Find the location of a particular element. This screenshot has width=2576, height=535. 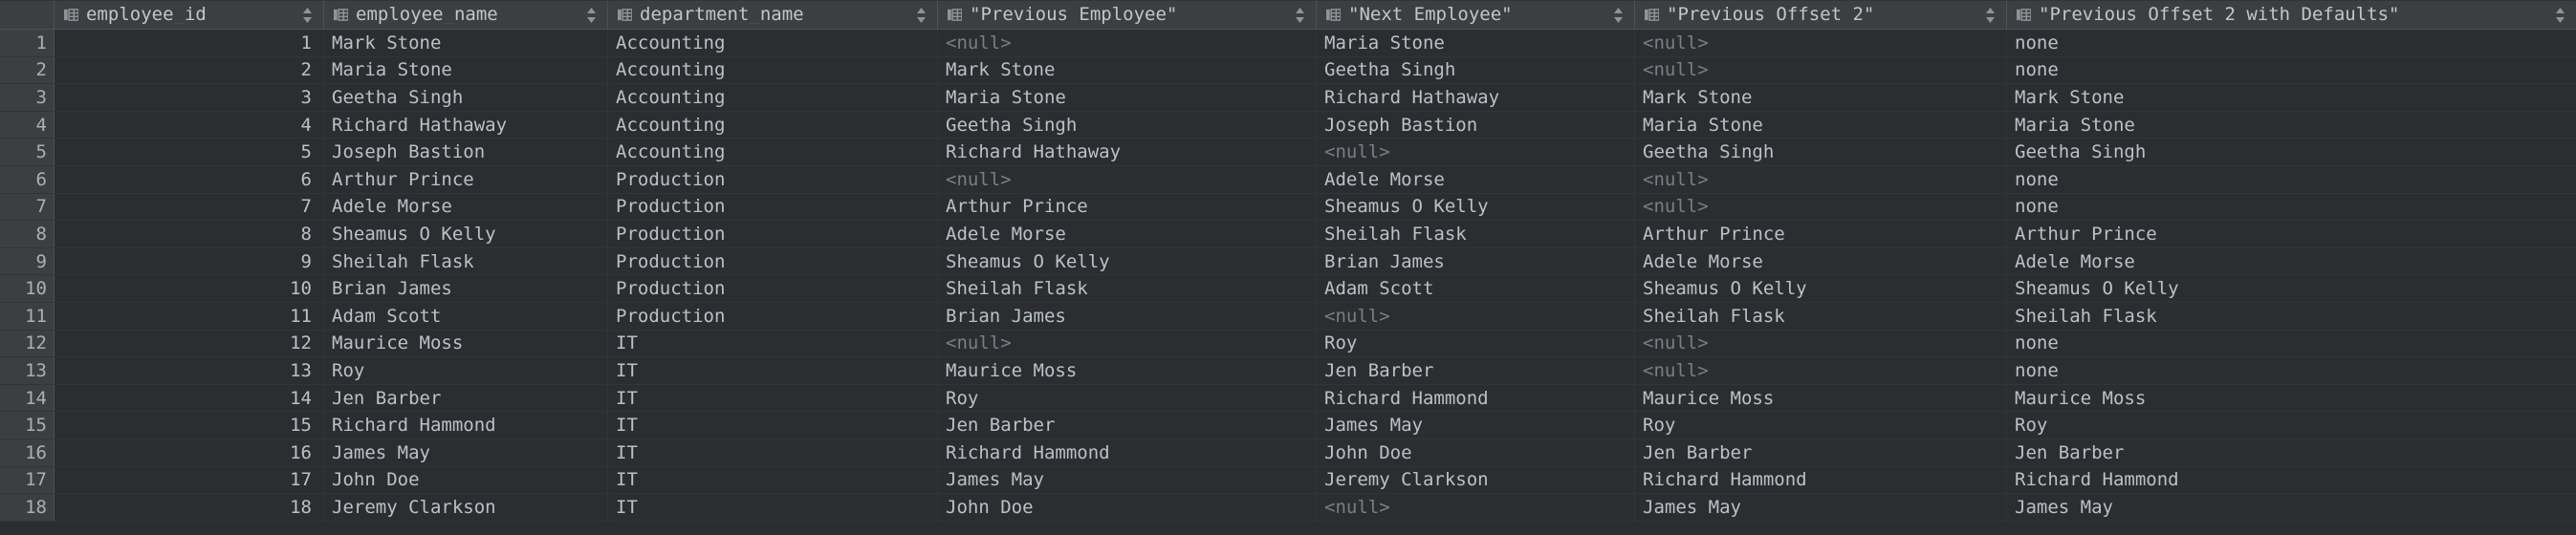

cell-previous_offset_2_defaults: Adele Morse is located at coordinates (2291, 261).